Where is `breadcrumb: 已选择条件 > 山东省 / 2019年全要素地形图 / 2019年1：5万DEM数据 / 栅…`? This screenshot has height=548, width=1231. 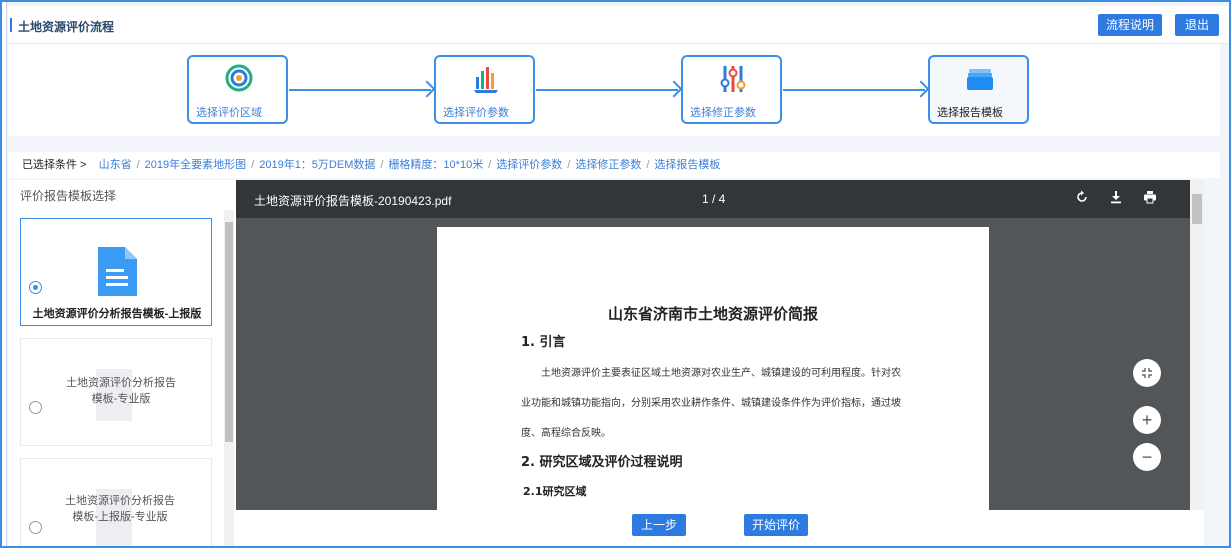 breadcrumb: 已选择条件 > 山东省 / 2019年全要素地形图 / 2019年1：5万DEM数据 / 栅… is located at coordinates (614, 165).